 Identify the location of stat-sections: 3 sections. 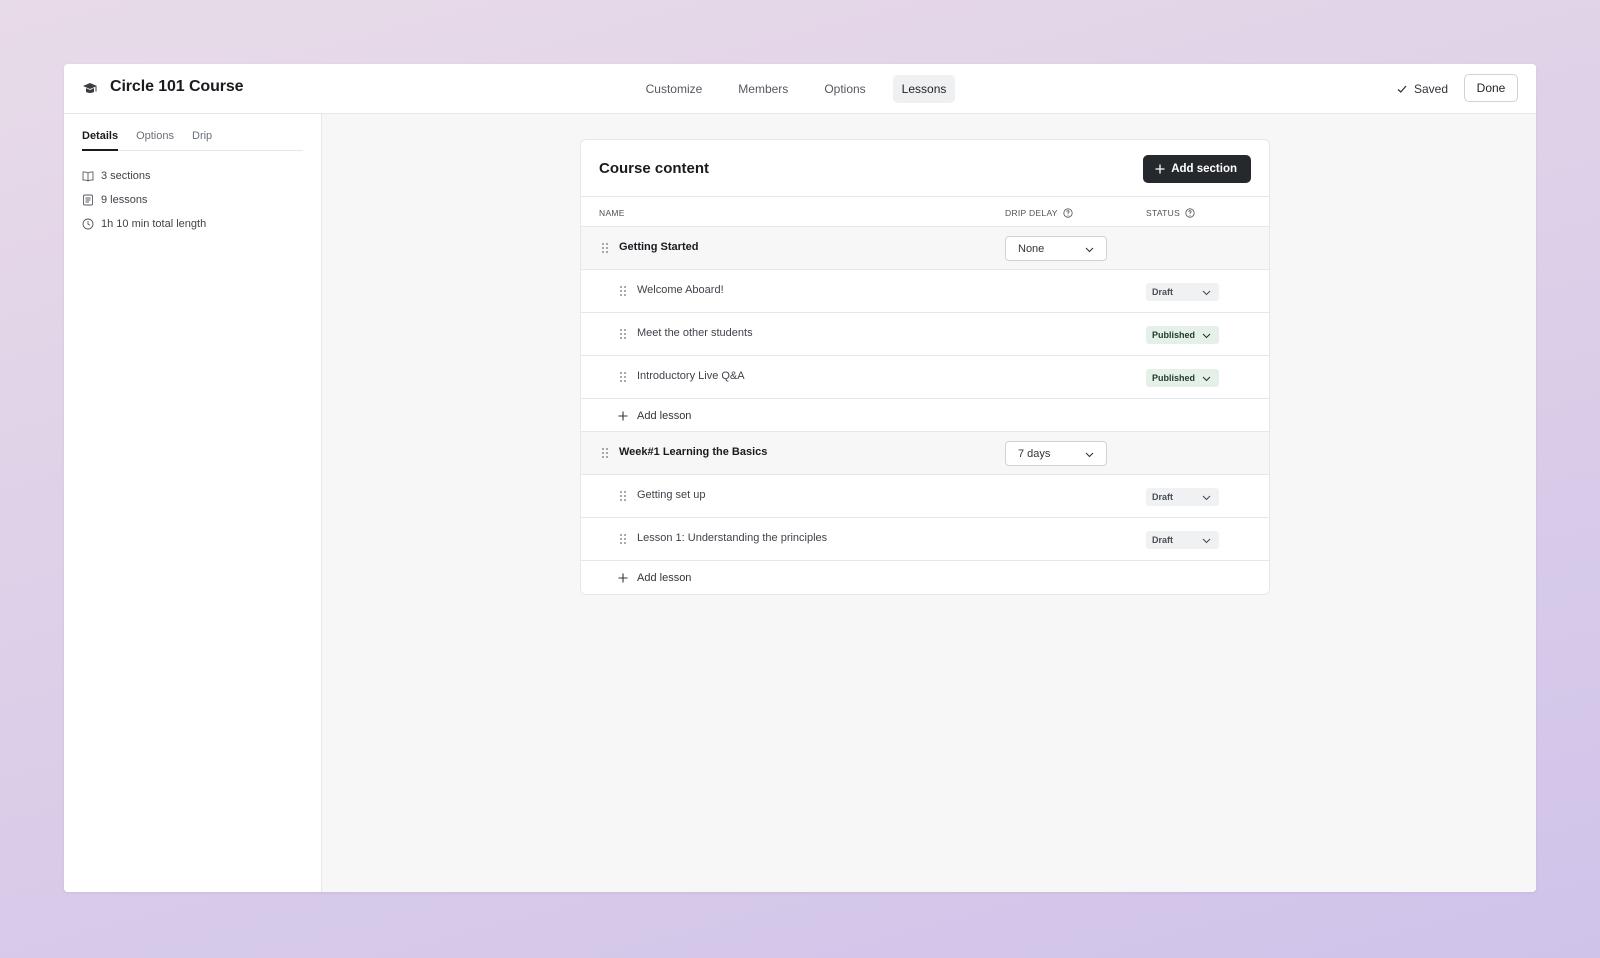
(144, 176).